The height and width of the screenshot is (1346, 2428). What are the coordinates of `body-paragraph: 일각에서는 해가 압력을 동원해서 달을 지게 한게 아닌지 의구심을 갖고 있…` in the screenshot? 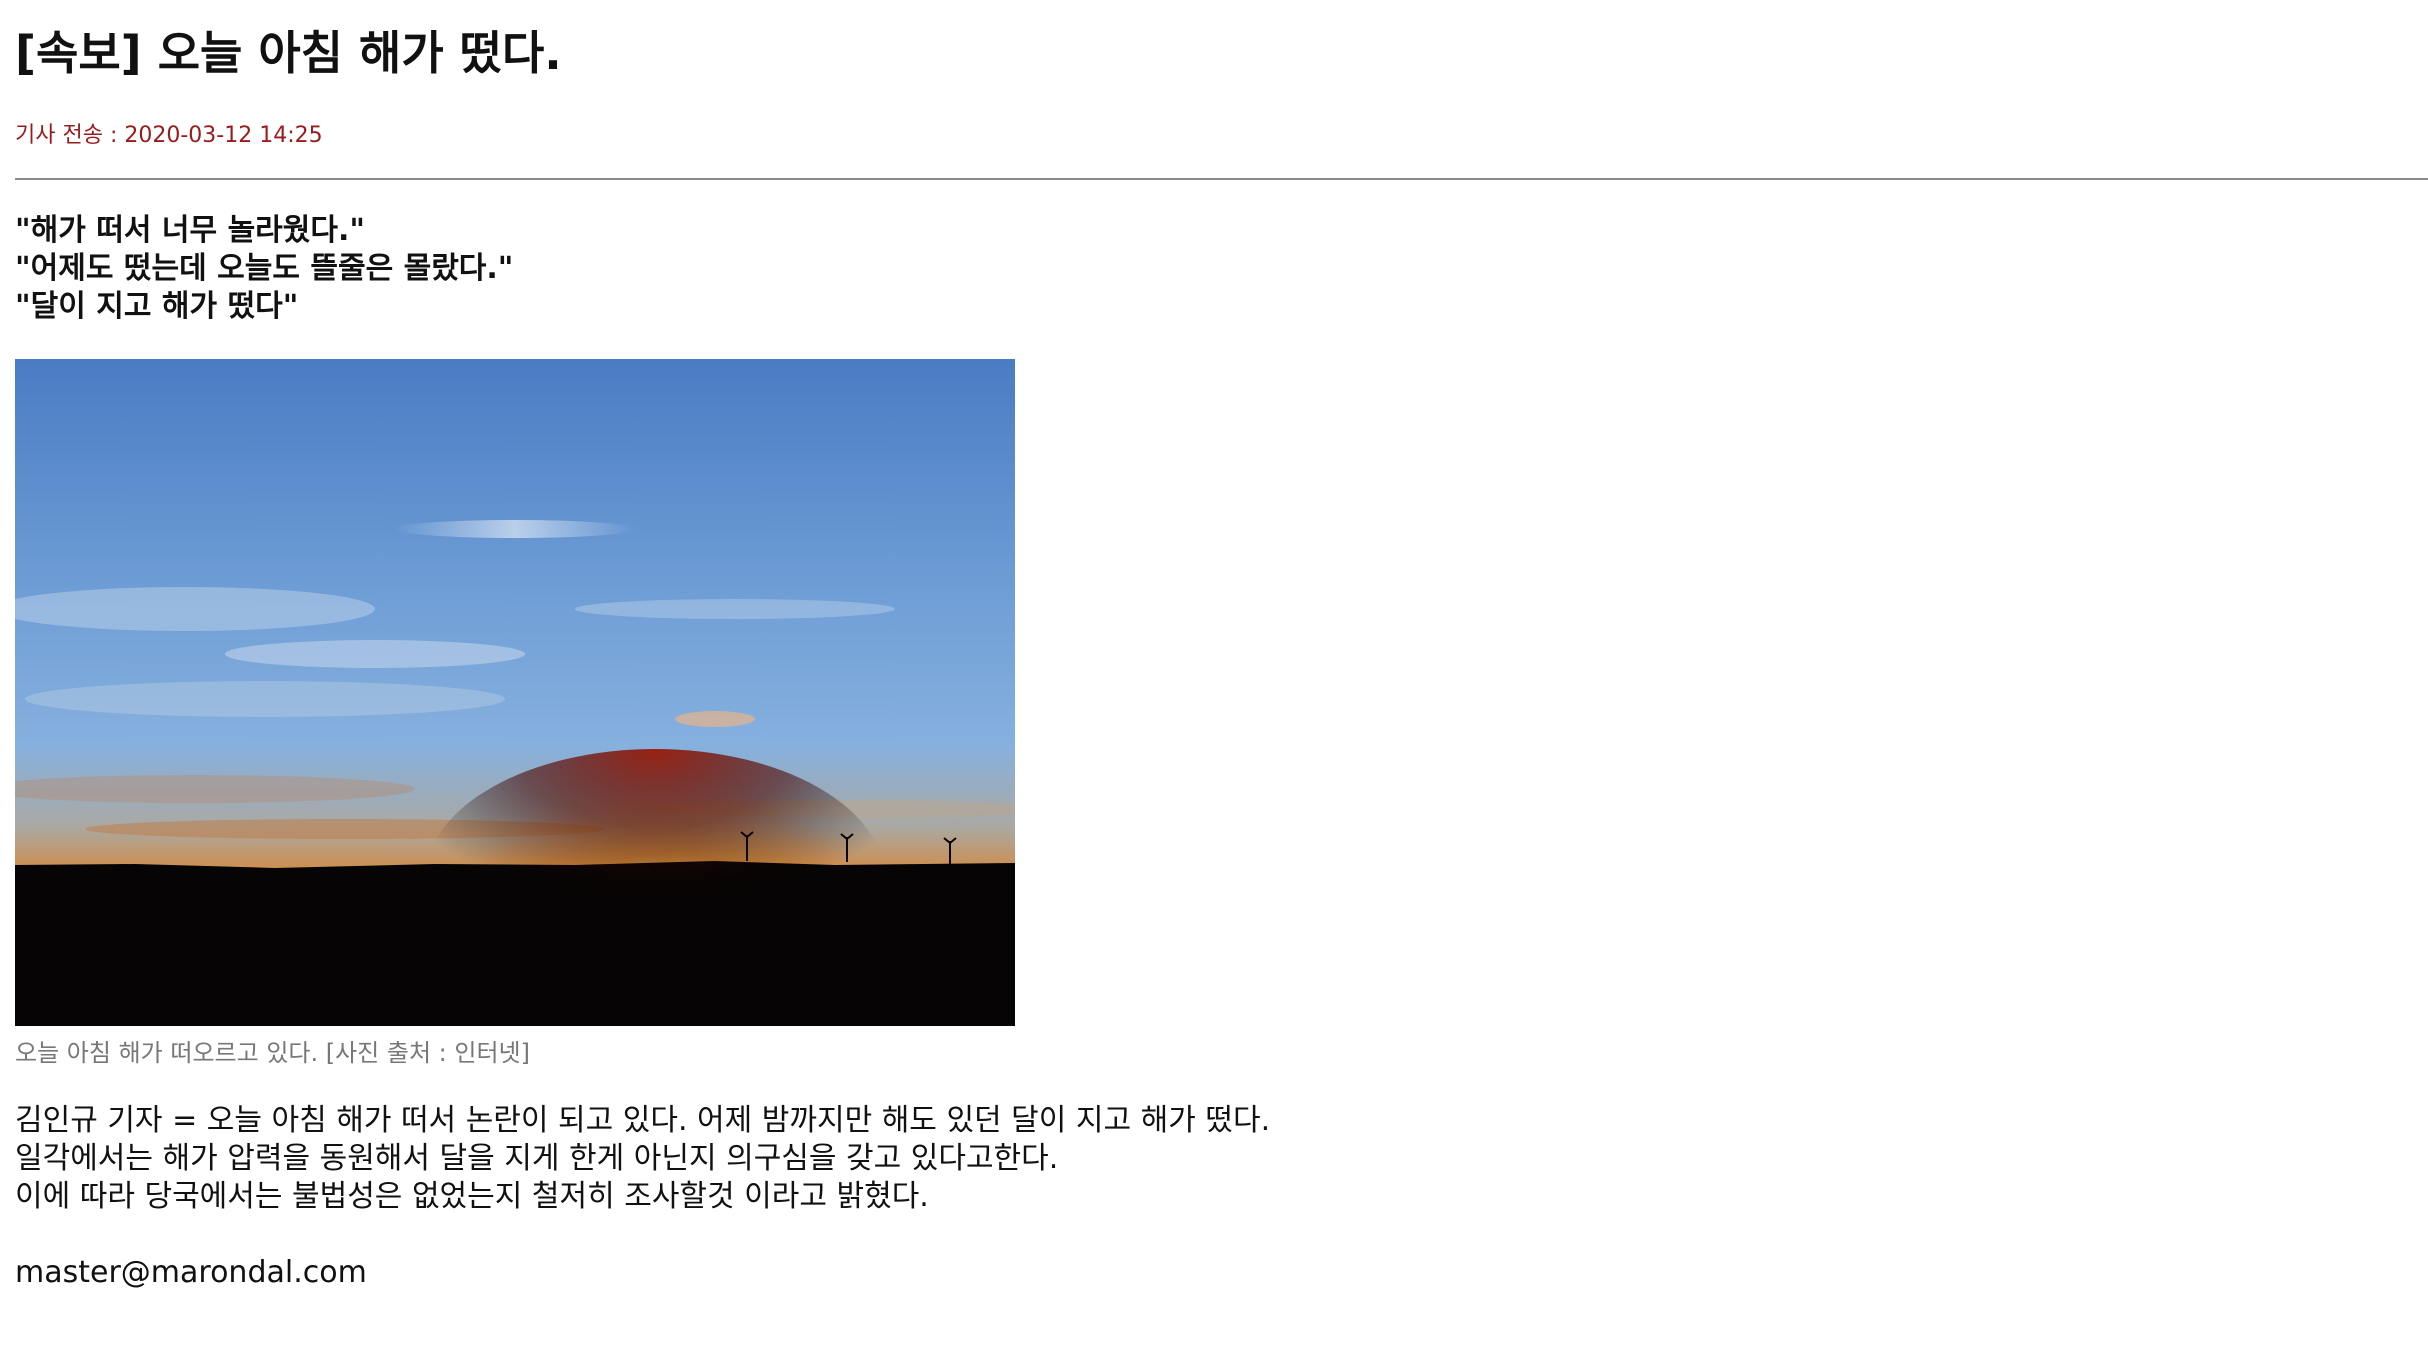 It's located at (537, 1158).